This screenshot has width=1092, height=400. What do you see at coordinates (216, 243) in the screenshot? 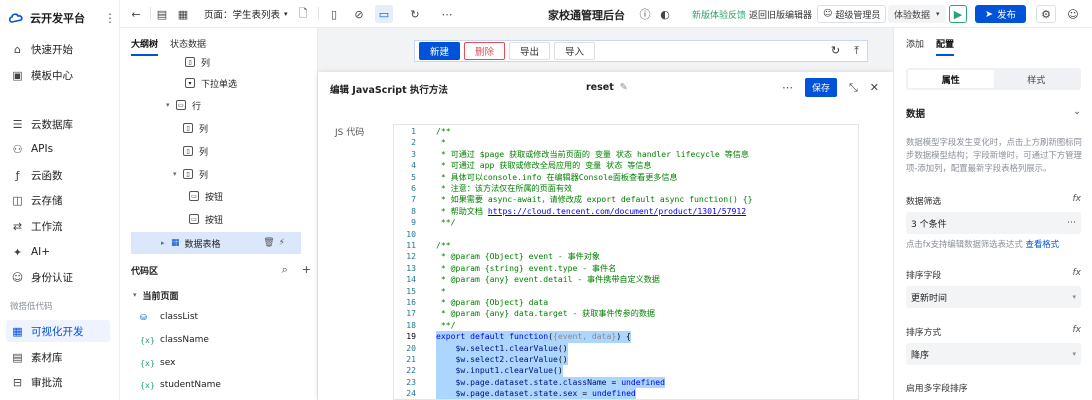
I see `tree-node-data-table: ▸ ▦ 数据表格 🗑 ⚡` at bounding box center [216, 243].